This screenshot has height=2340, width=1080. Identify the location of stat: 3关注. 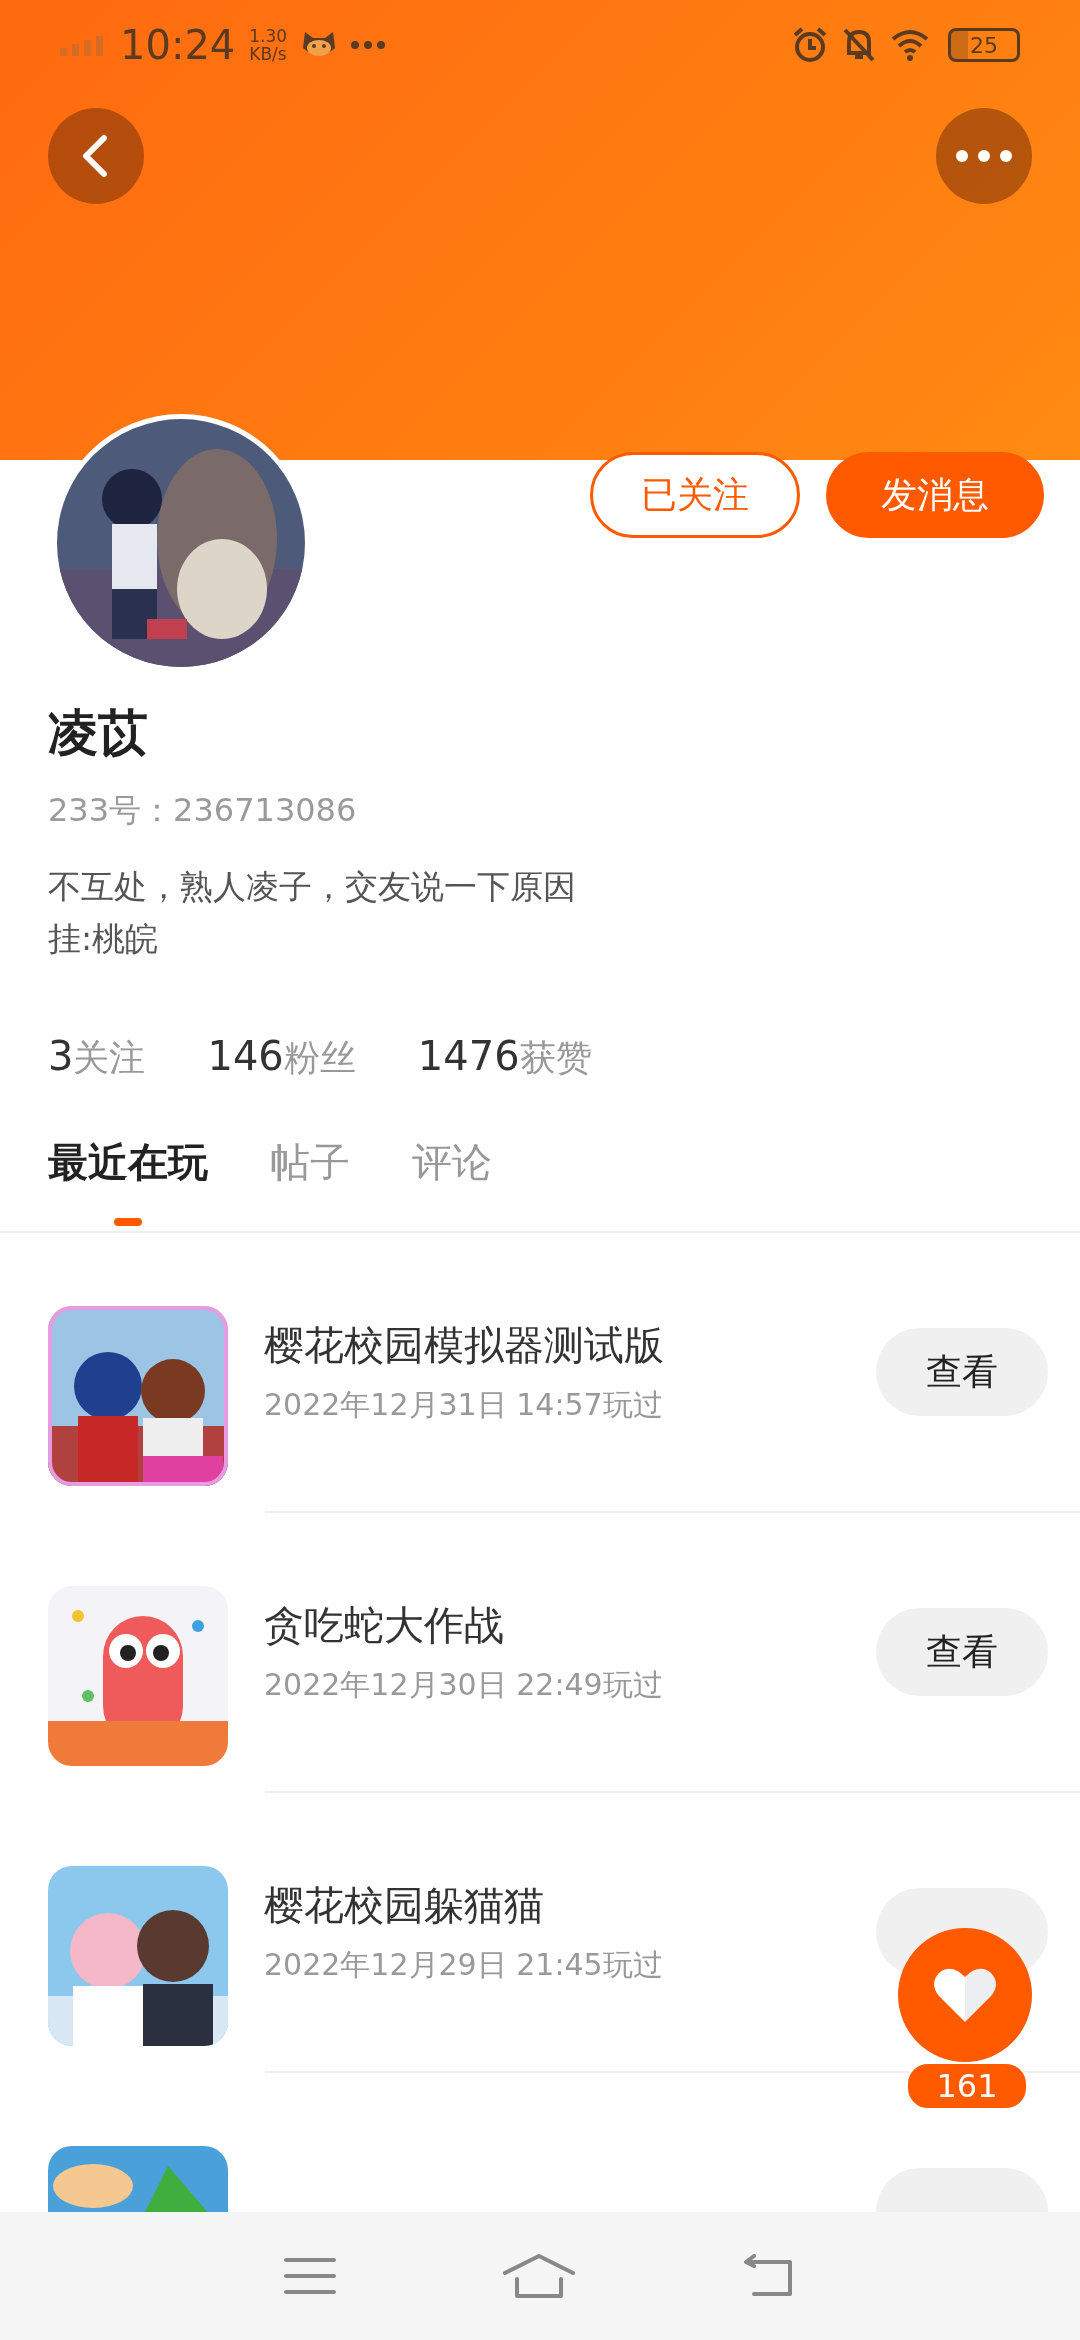
(97, 1058).